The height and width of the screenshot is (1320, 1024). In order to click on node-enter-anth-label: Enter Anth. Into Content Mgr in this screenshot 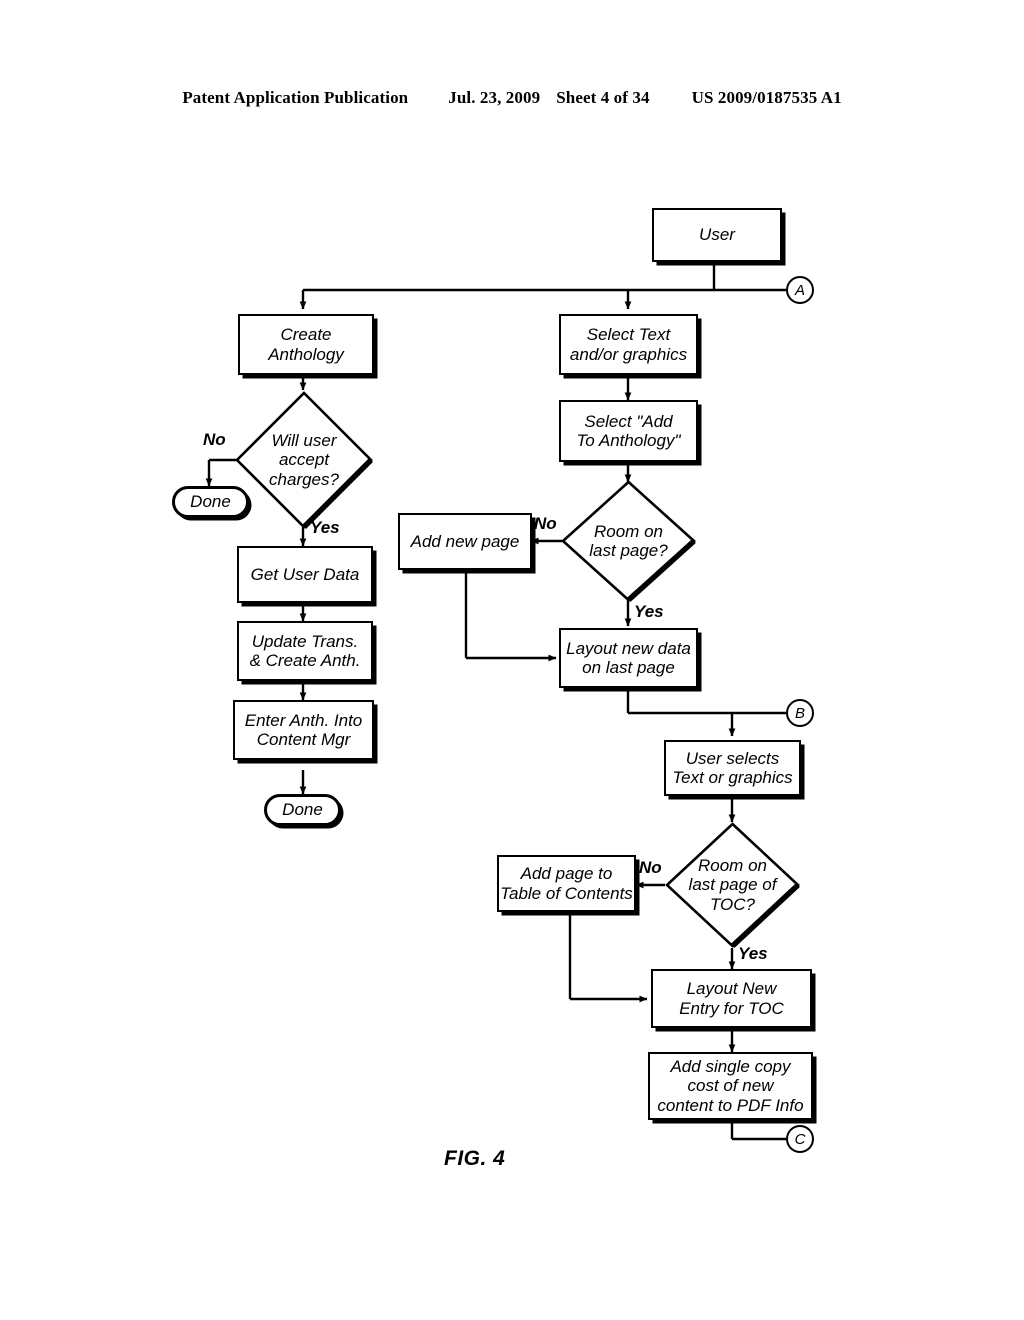, I will do `click(303, 729)`.